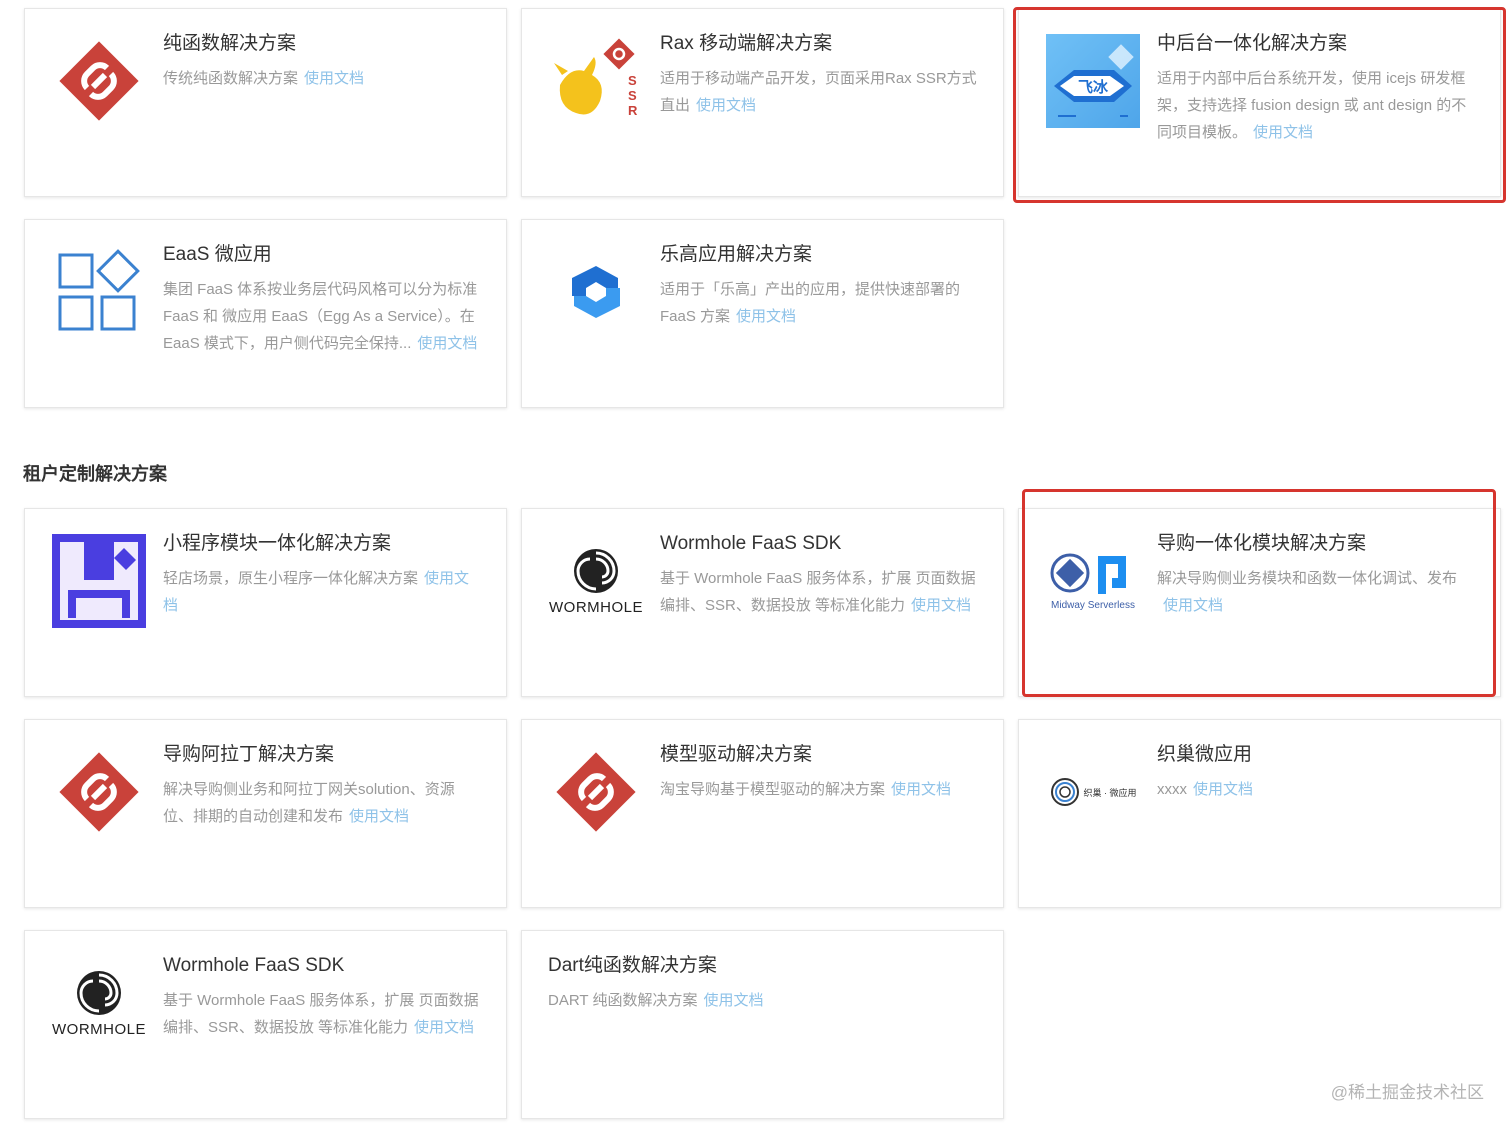 This screenshot has width=1512, height=1131. Describe the element at coordinates (1093, 605) in the screenshot. I see `midway-logo-text: Midway Serverless` at that location.